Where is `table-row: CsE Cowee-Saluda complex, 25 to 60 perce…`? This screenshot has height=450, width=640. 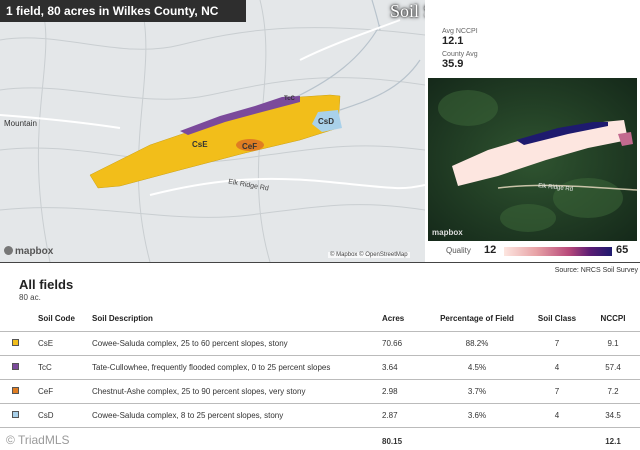 table-row: CsE Cowee-Saluda complex, 25 to 60 perce… is located at coordinates (320, 343).